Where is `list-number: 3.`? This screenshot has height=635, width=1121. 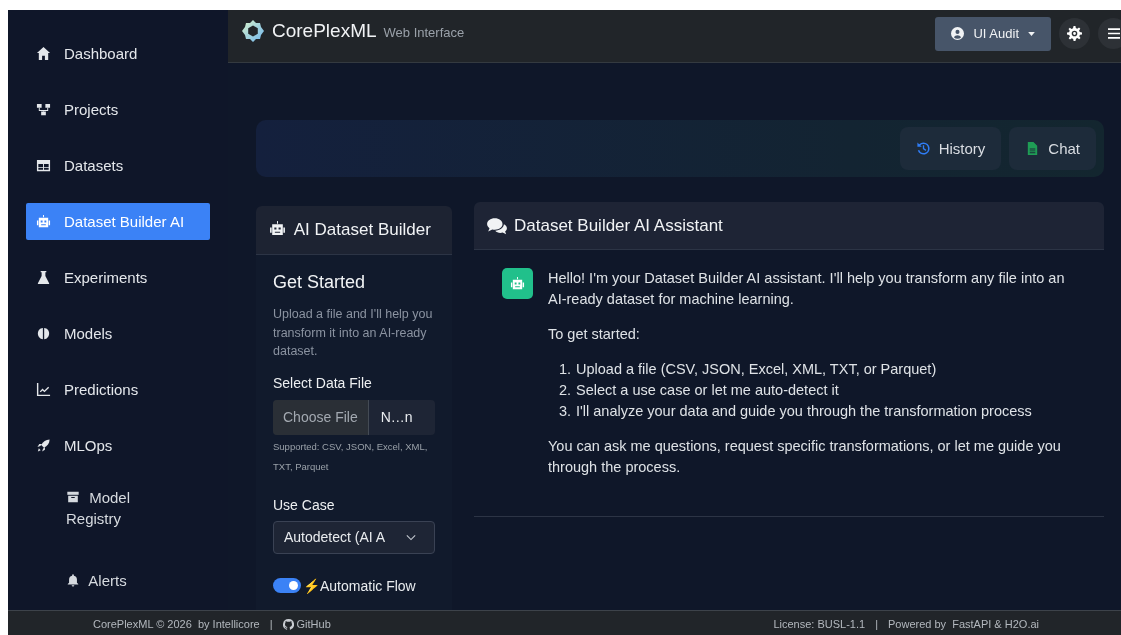
list-number: 3. is located at coordinates (564, 411).